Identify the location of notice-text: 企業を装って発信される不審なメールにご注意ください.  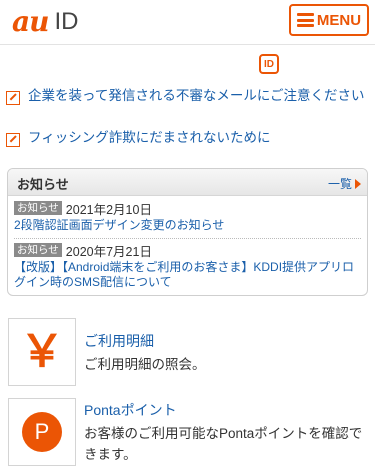
(196, 95).